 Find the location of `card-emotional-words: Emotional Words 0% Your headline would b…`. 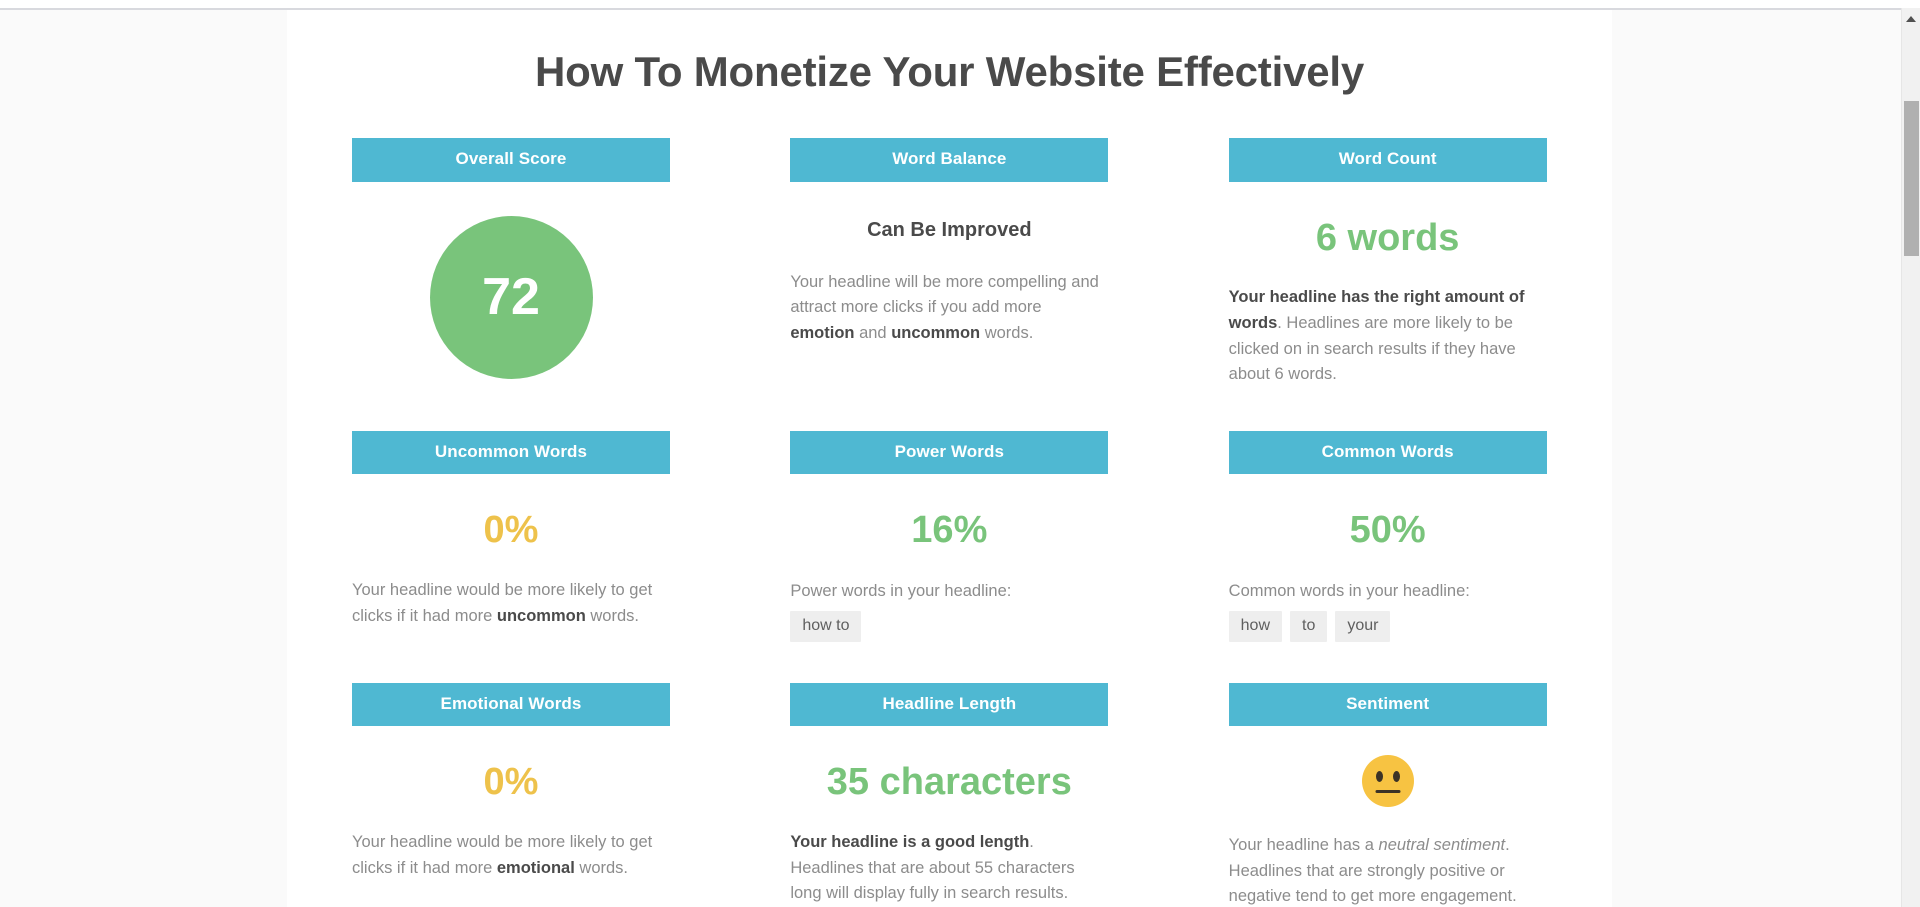

card-emotional-words: Emotional Words 0% Your headline would b… is located at coordinates (511, 794).